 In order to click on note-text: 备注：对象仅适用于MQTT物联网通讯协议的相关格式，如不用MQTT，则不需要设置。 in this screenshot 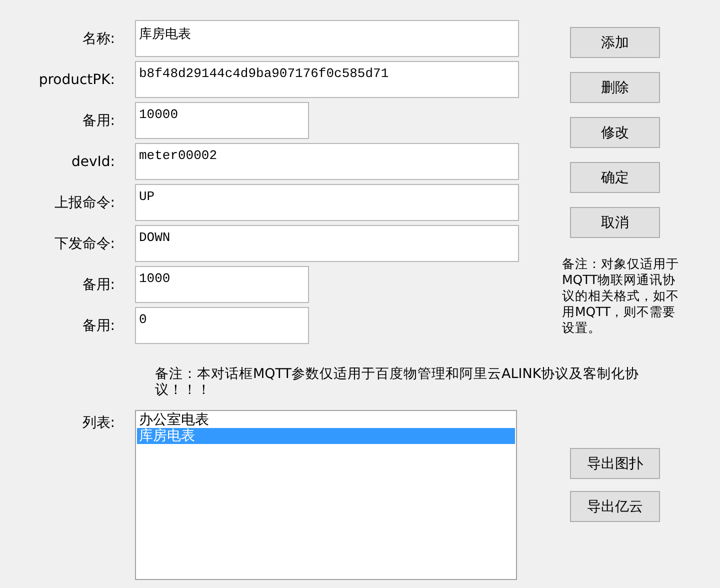, I will do `click(621, 296)`.